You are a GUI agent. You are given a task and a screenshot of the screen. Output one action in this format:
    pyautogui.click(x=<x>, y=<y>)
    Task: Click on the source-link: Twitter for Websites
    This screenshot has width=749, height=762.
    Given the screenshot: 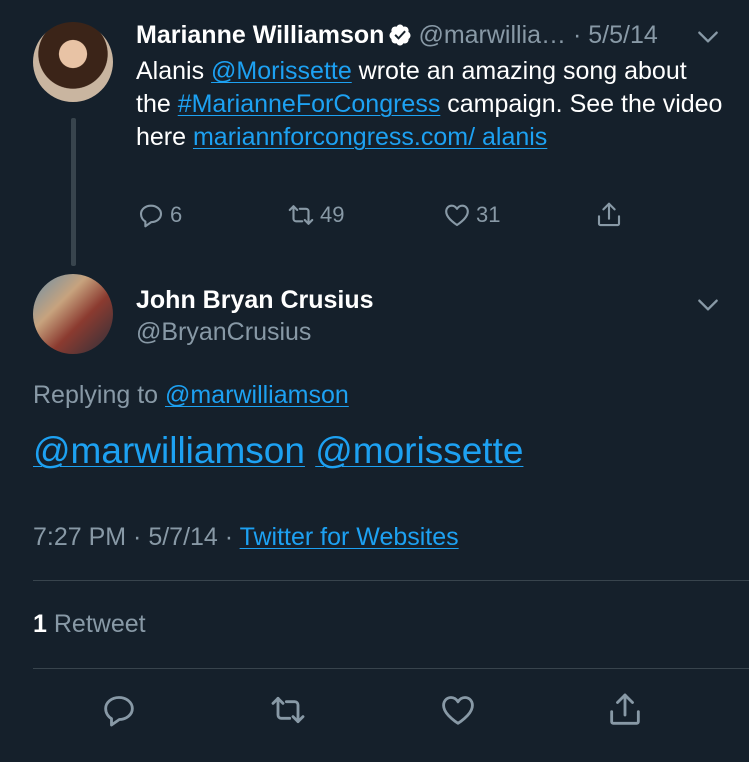 What is the action you would take?
    pyautogui.click(x=349, y=537)
    